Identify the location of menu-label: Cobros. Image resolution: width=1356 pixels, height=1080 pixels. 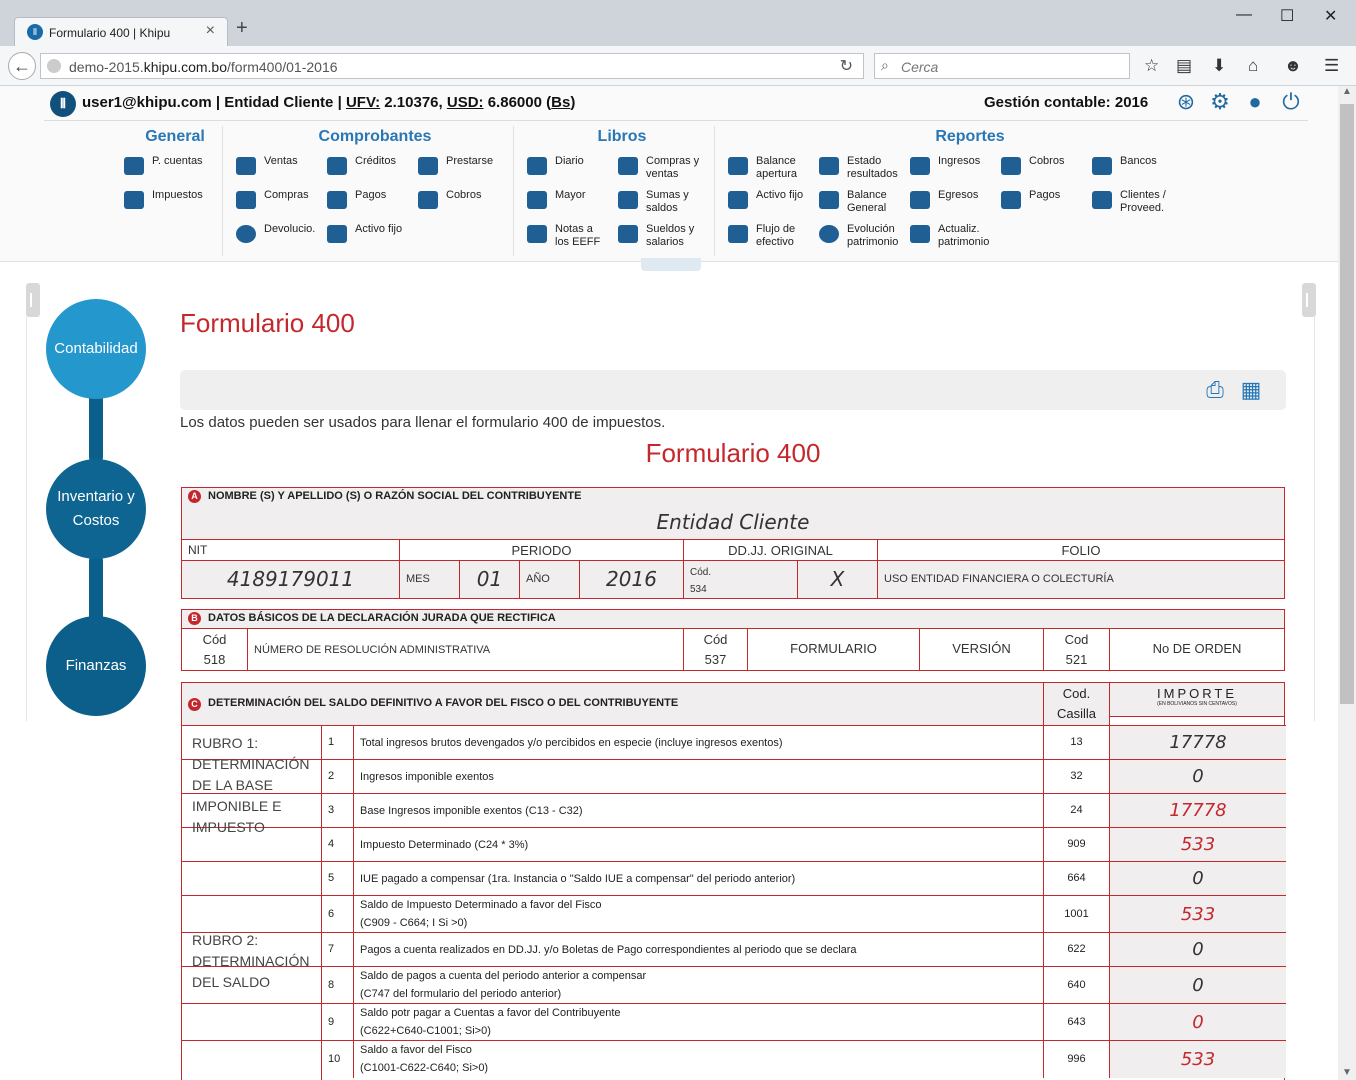
(1047, 161).